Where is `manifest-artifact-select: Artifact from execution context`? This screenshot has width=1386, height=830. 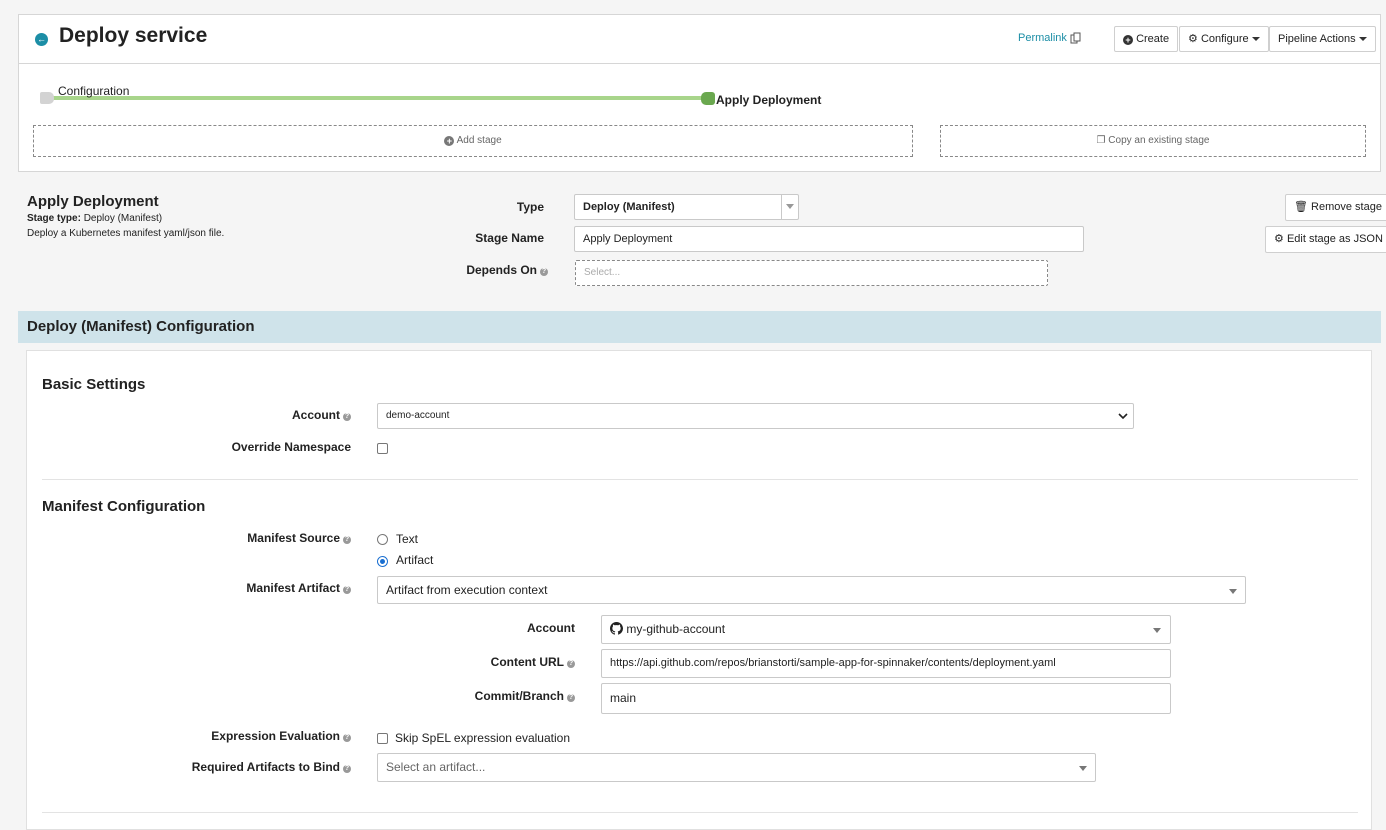
manifest-artifact-select: Artifact from execution context is located at coordinates (811, 590).